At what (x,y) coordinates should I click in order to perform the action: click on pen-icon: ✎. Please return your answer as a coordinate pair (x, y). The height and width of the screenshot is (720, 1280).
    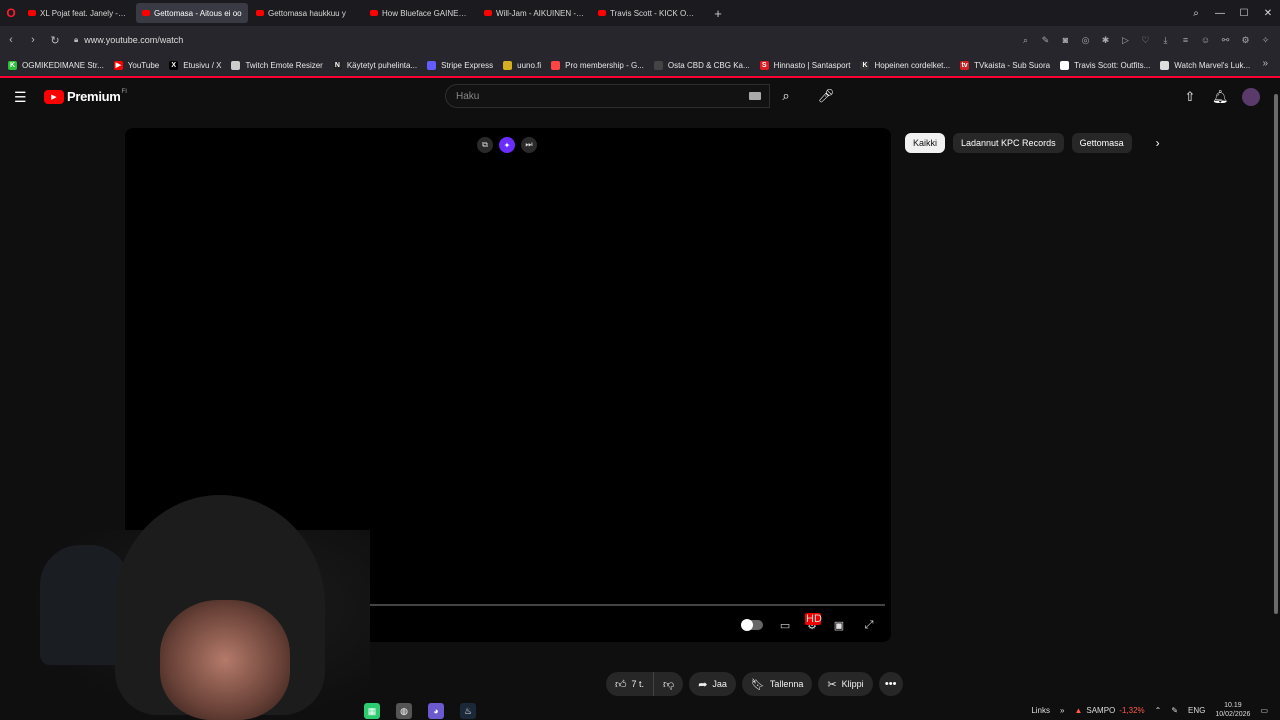
    Looking at the image, I should click on (1174, 710).